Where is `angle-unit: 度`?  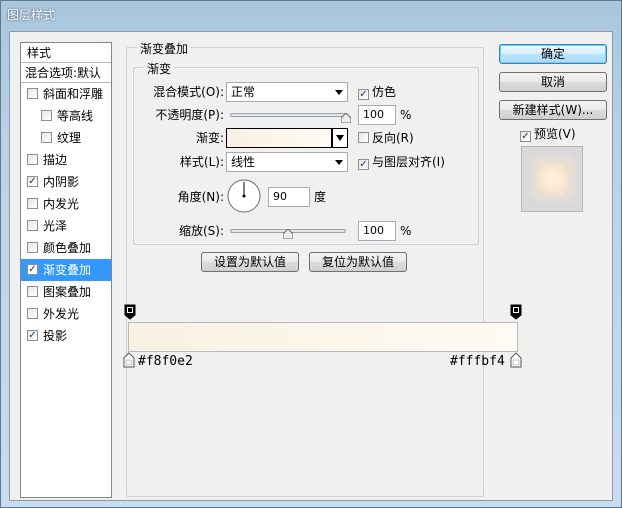
angle-unit: 度 is located at coordinates (320, 197).